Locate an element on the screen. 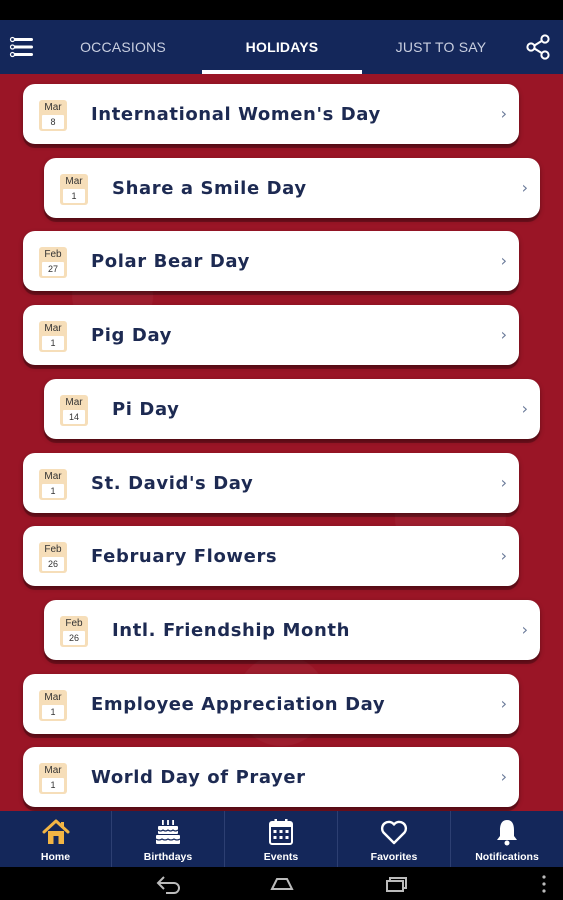 This screenshot has height=900, width=563. holiday-title: Share a Smile Day is located at coordinates (209, 188).